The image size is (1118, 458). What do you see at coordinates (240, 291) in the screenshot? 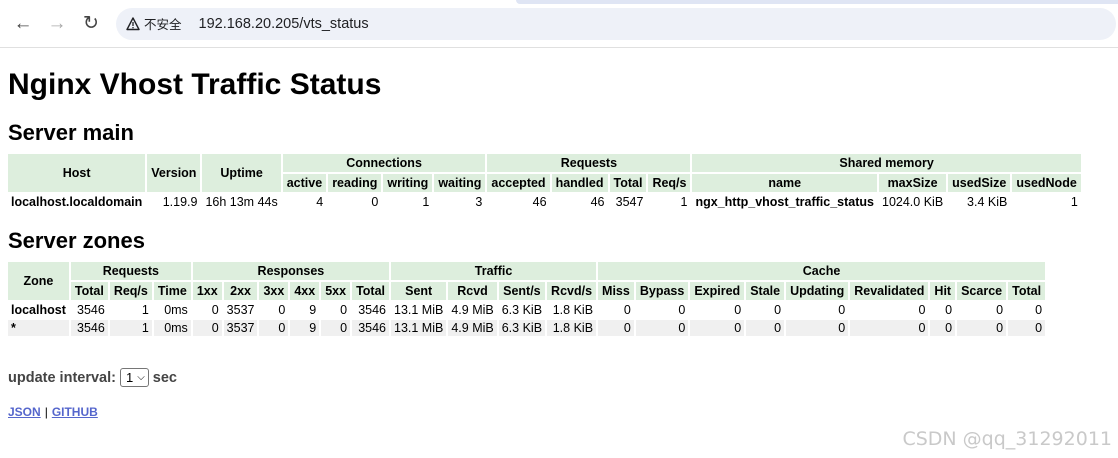
I see `zone-subheader: 2xx` at bounding box center [240, 291].